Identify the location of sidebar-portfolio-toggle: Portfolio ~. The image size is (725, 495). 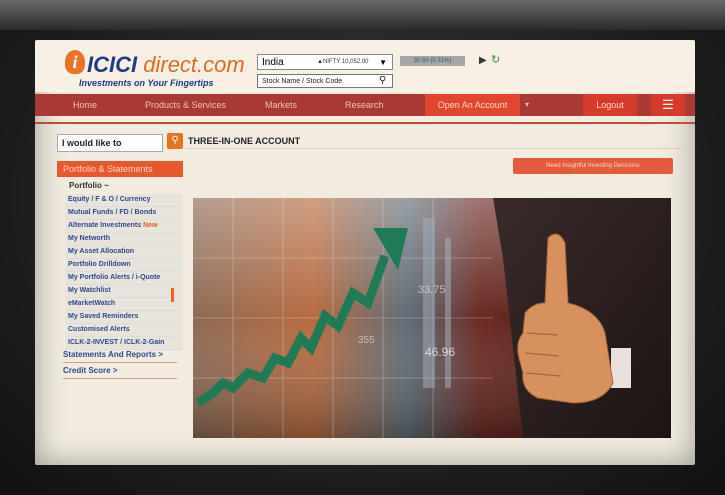
(89, 185).